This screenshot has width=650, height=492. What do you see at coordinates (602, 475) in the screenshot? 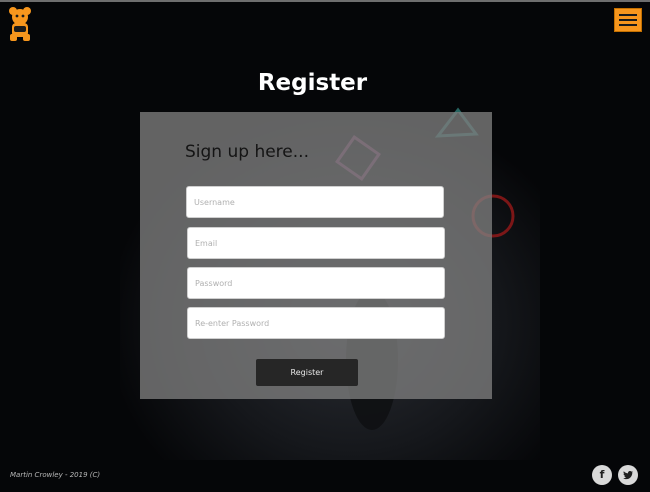
I see `facebook-icon: f` at bounding box center [602, 475].